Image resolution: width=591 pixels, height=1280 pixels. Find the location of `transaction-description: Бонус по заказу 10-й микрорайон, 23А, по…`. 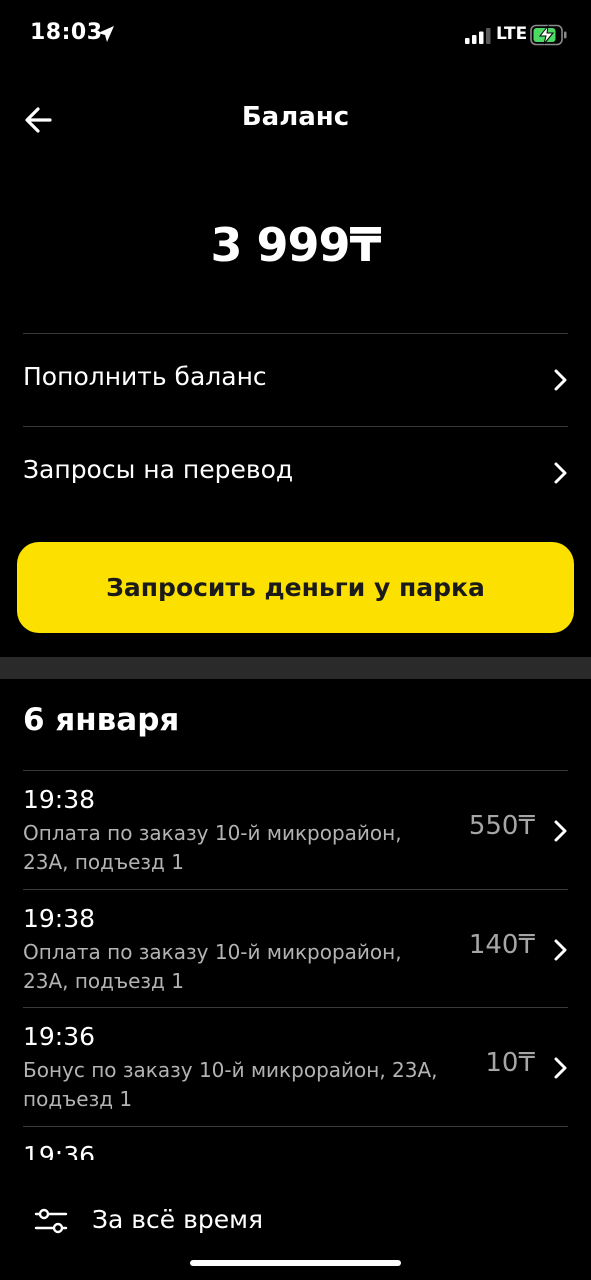

transaction-description: Бонус по заказу 10-й микрорайон, 23А, по… is located at coordinates (230, 1084).